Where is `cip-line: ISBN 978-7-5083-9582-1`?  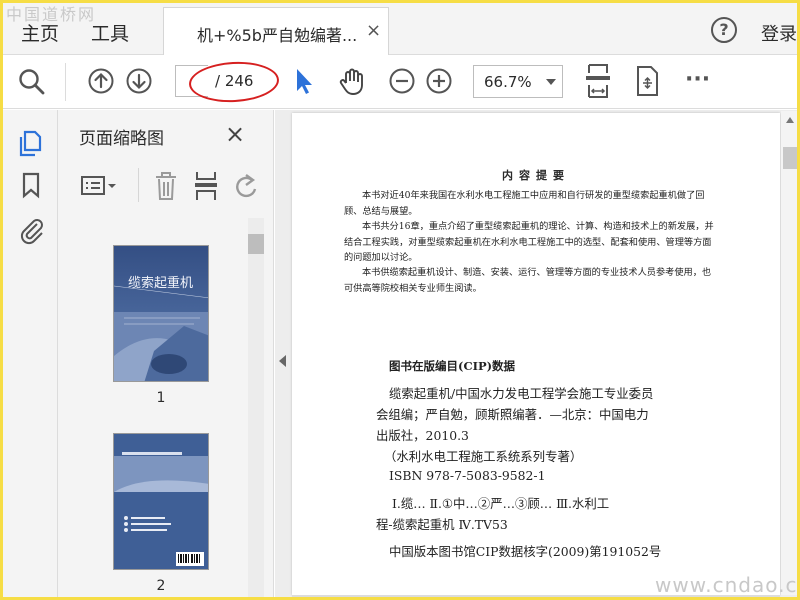
cip-line: ISBN 978-7-5083-9582-1 is located at coordinates (467, 475).